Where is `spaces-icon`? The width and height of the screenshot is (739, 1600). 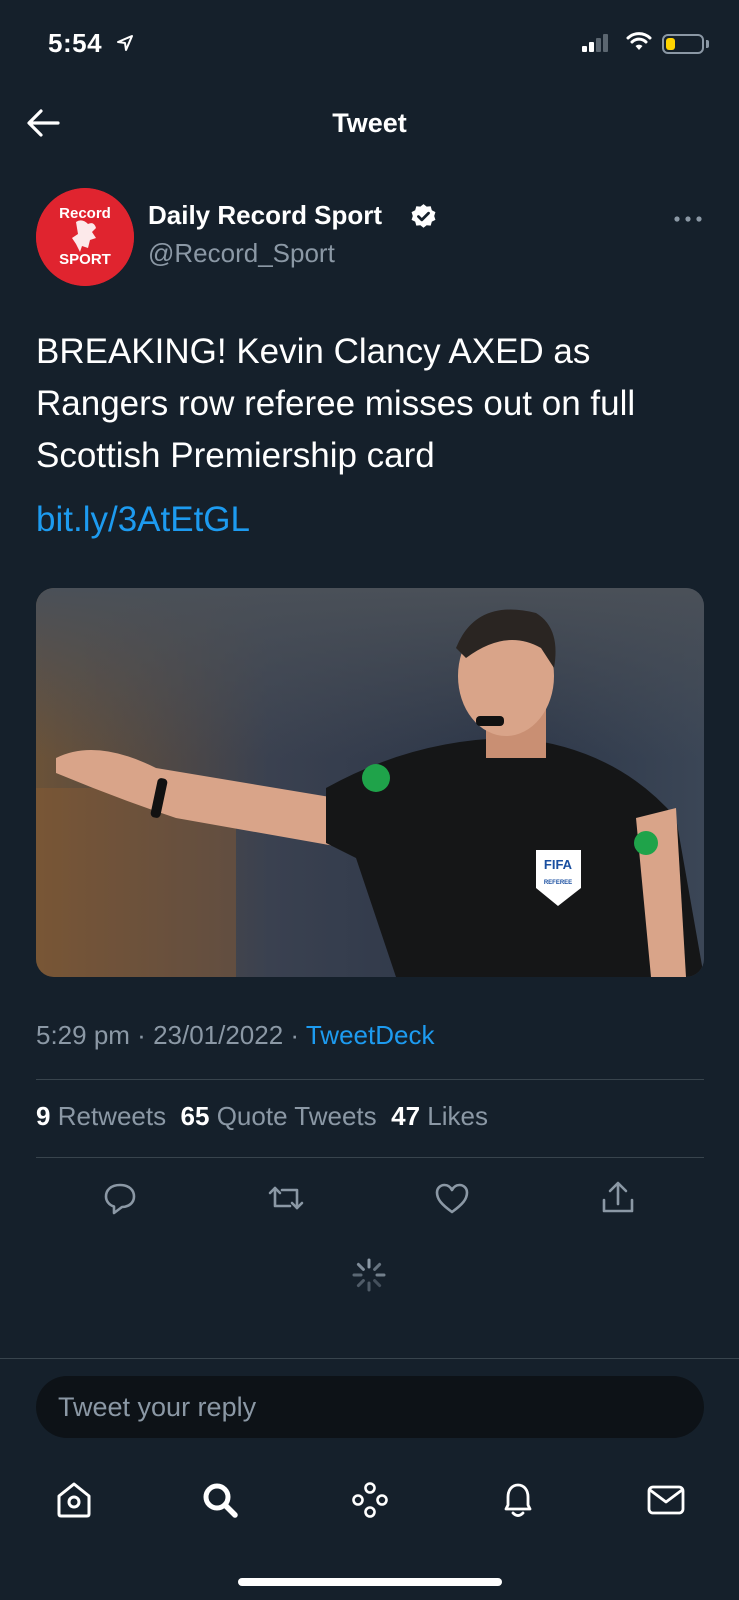
spaces-icon is located at coordinates (370, 1500).